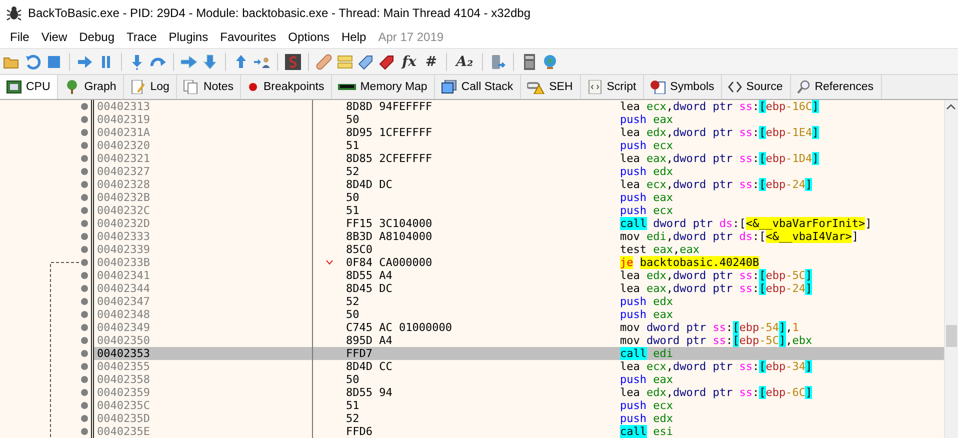  What do you see at coordinates (203, 327) in the screenshot?
I see `address: 00402349` at bounding box center [203, 327].